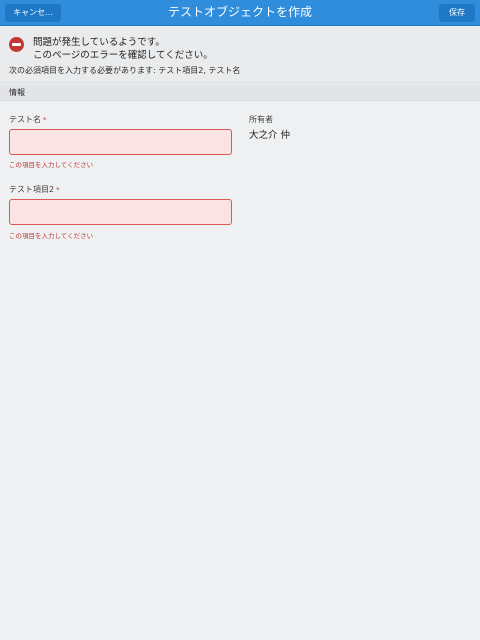  What do you see at coordinates (125, 70) in the screenshot?
I see `required-fields-message: 次の必須項目を入力する必要があります: テスト項目2, テスト名` at bounding box center [125, 70].